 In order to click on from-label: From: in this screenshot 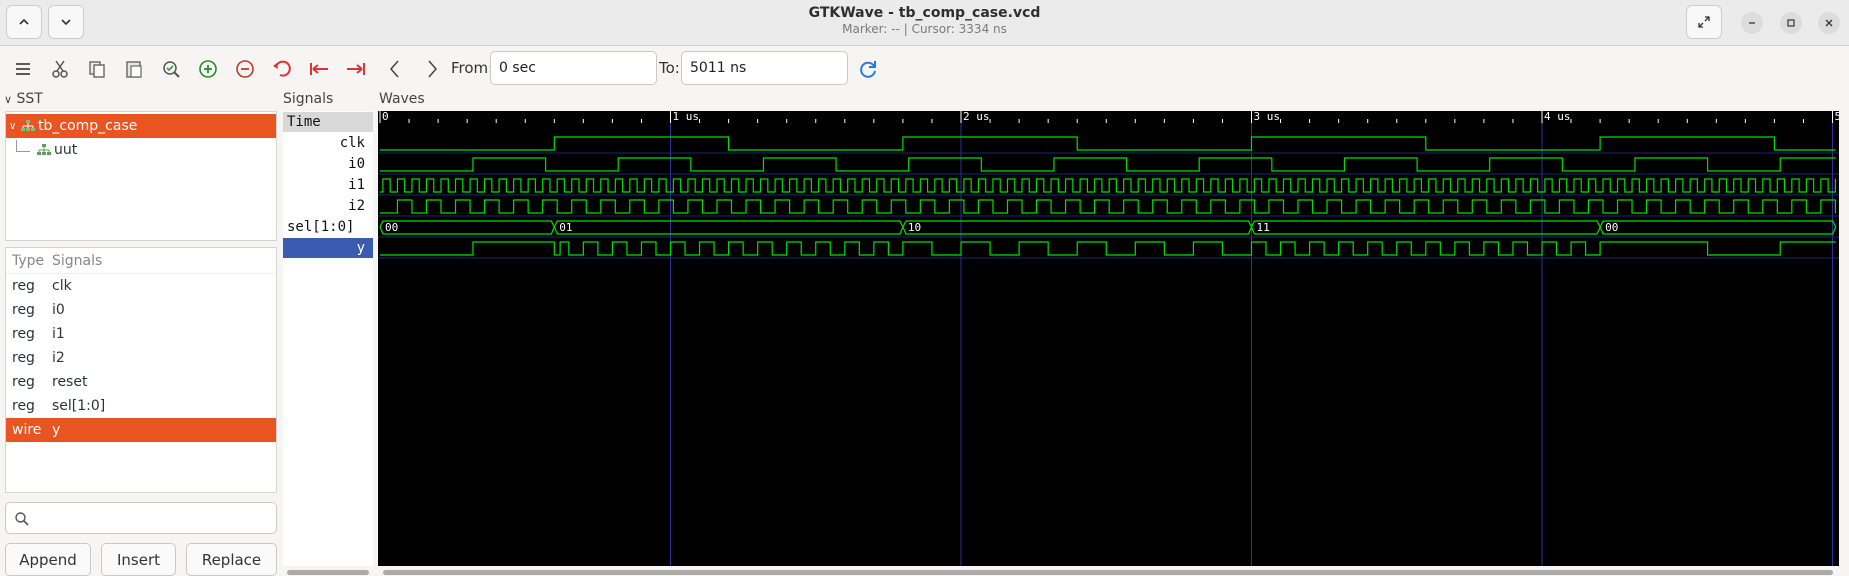, I will do `click(472, 68)`.